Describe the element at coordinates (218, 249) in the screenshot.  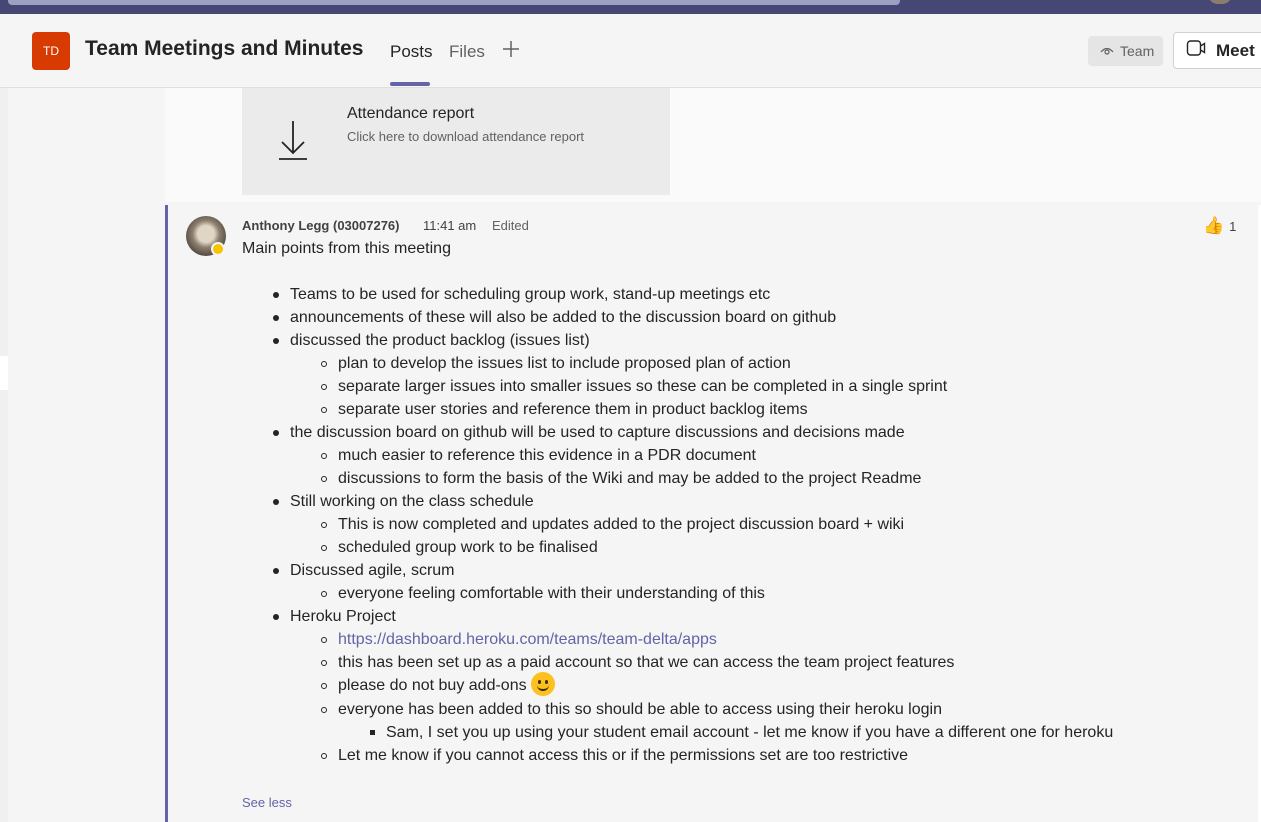
I see `away-status-icon` at that location.